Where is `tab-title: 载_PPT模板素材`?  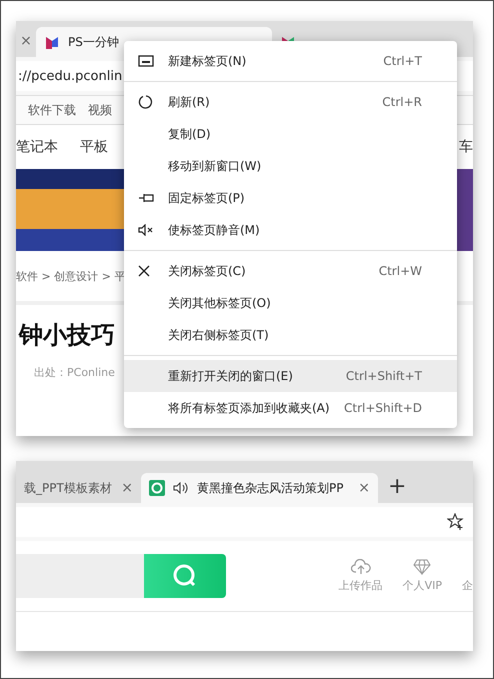
tab-title: 载_PPT模板素材 is located at coordinates (68, 488).